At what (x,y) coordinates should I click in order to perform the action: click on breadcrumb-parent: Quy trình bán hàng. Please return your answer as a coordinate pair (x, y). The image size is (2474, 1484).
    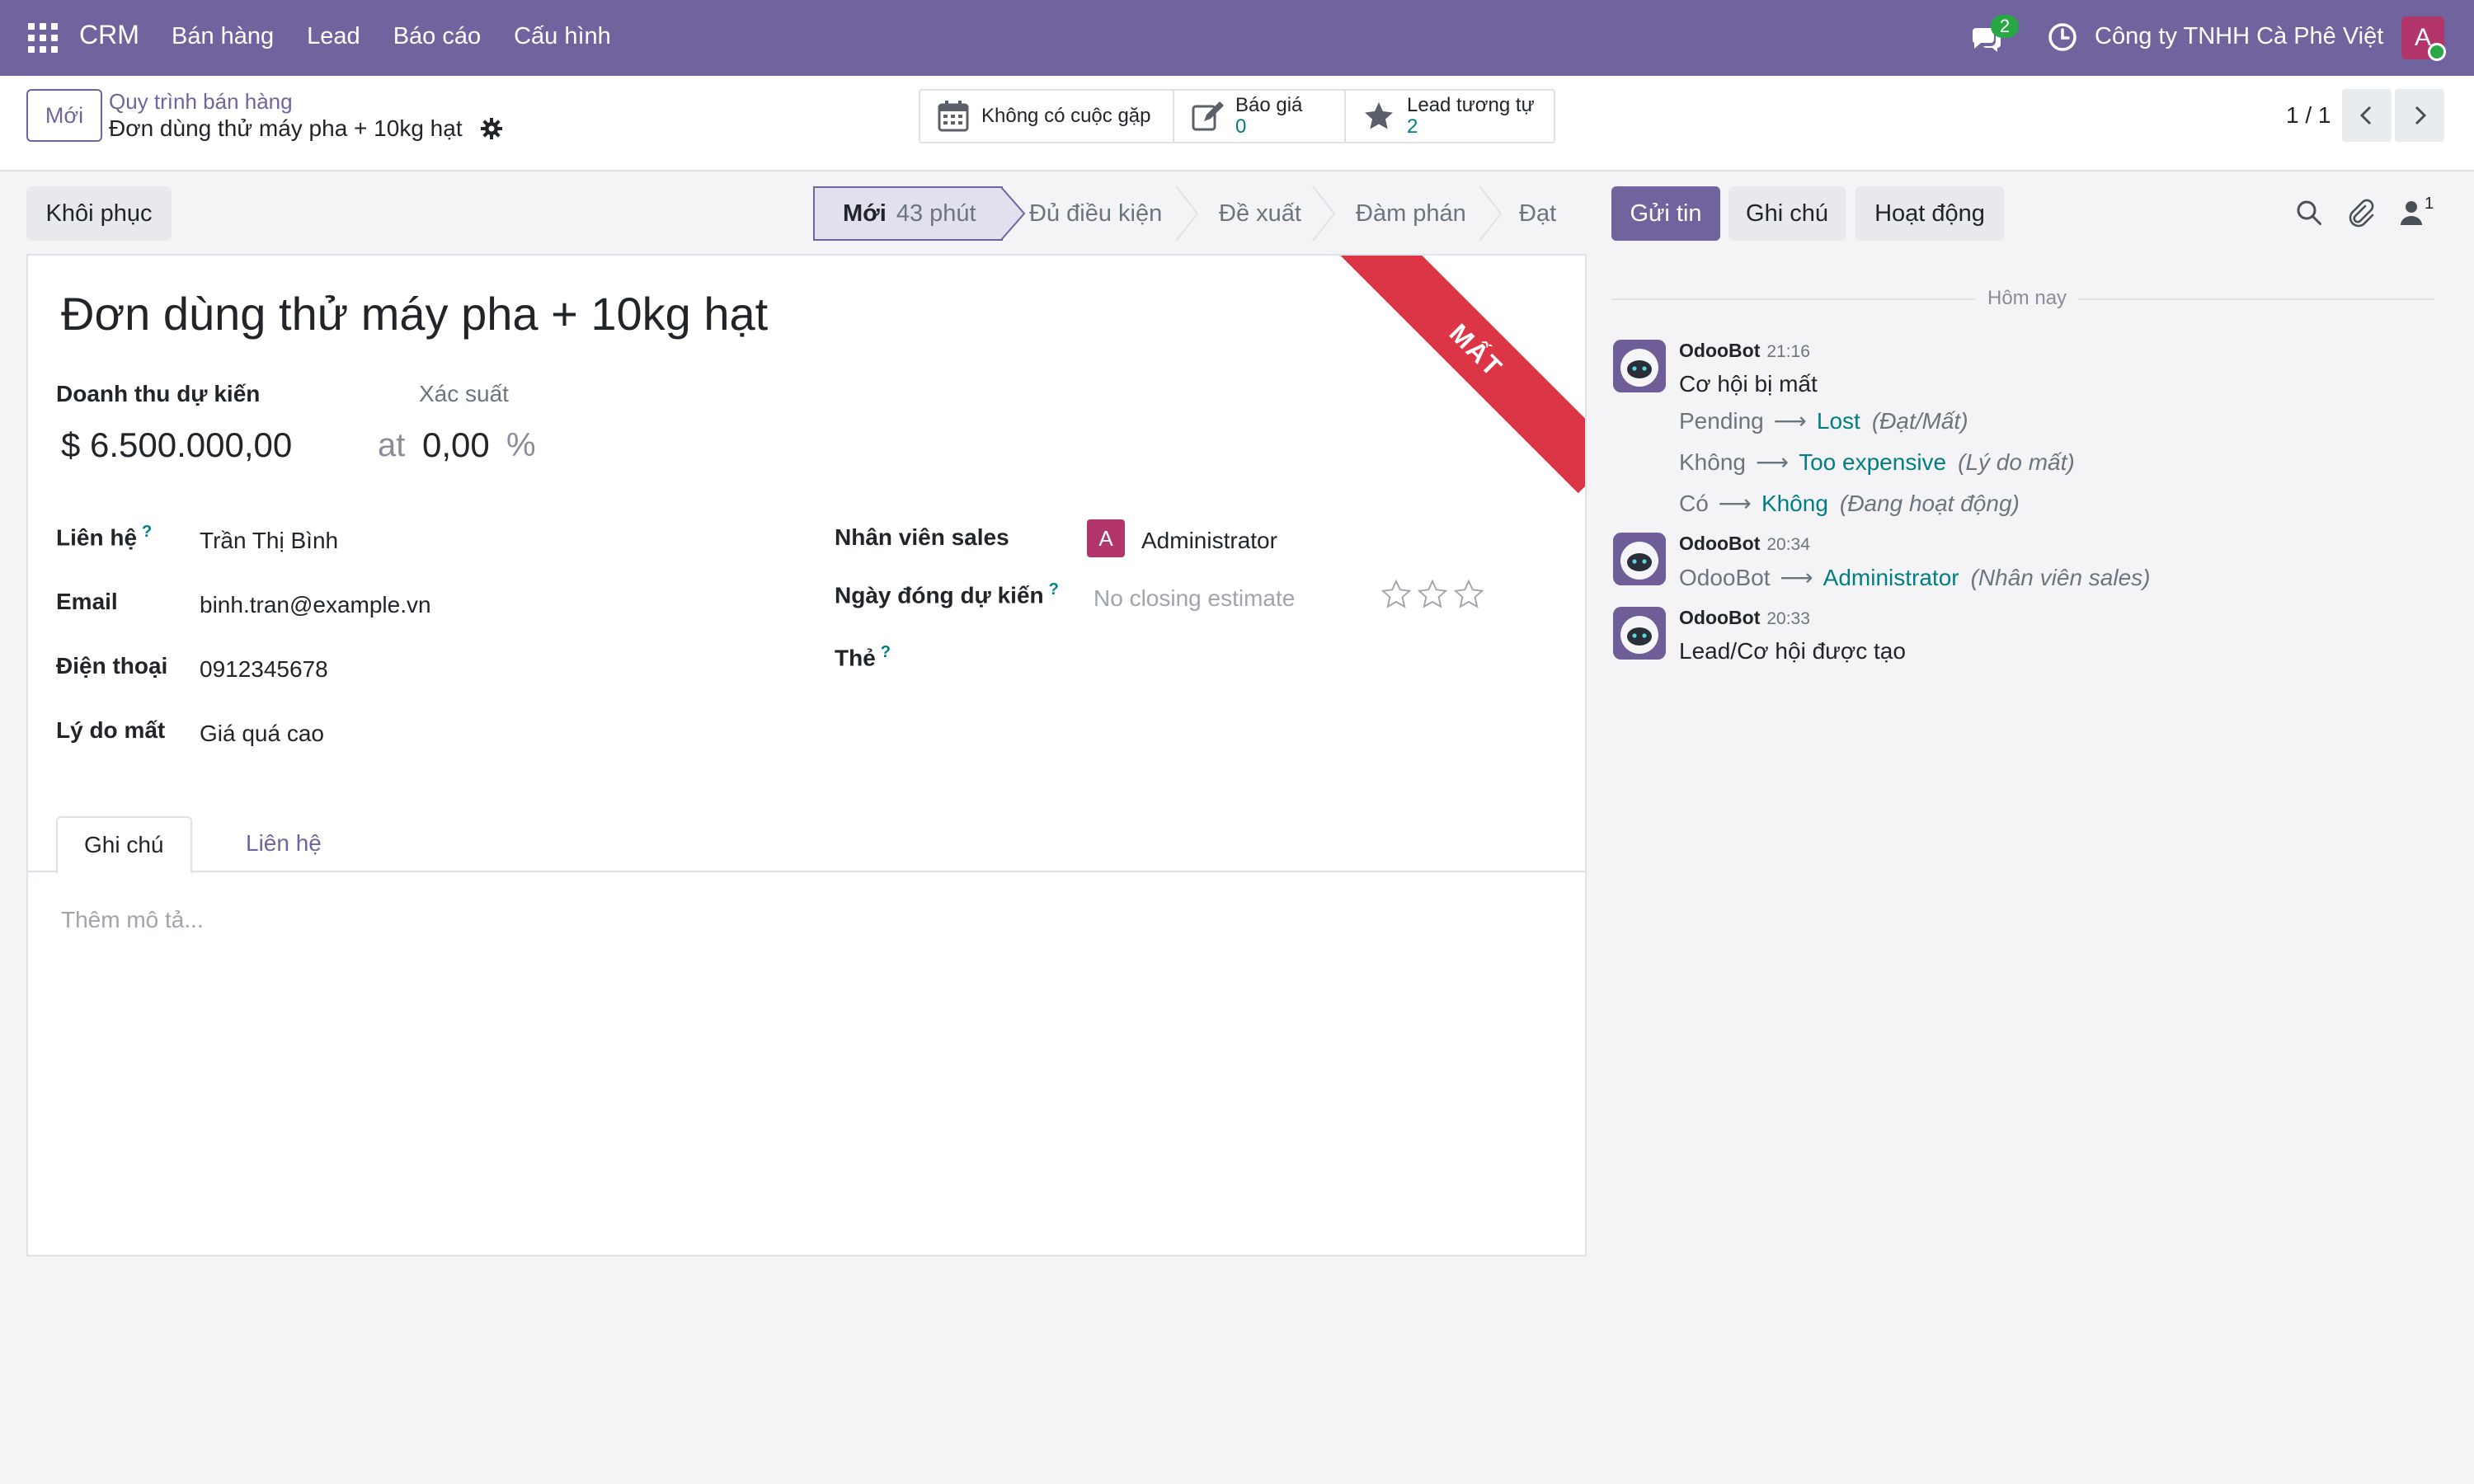
    Looking at the image, I should click on (201, 102).